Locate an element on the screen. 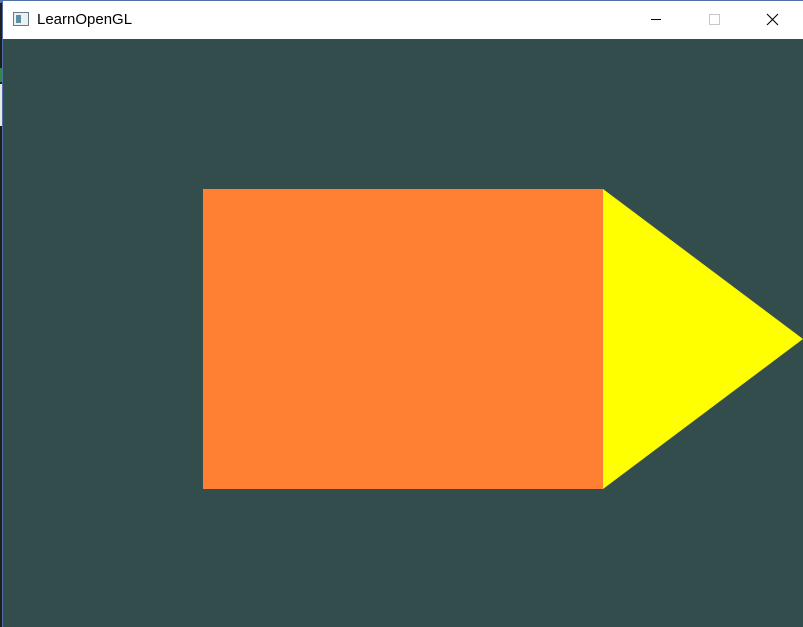 The height and width of the screenshot is (627, 803). title-bar: LearnOpenGL is located at coordinates (403, 20).